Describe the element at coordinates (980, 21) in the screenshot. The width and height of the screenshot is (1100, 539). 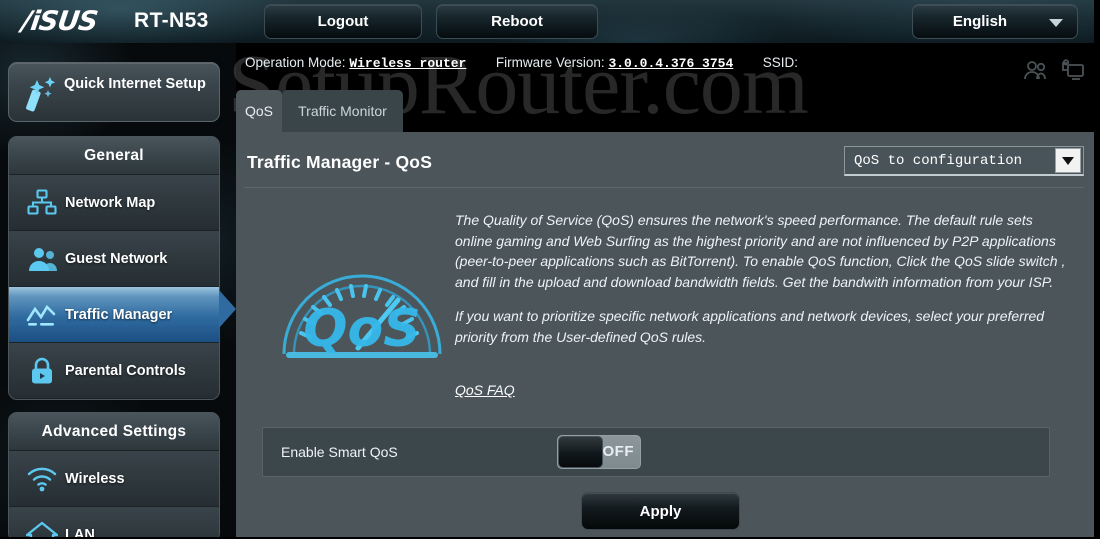
I see `language-selector-label: English` at that location.